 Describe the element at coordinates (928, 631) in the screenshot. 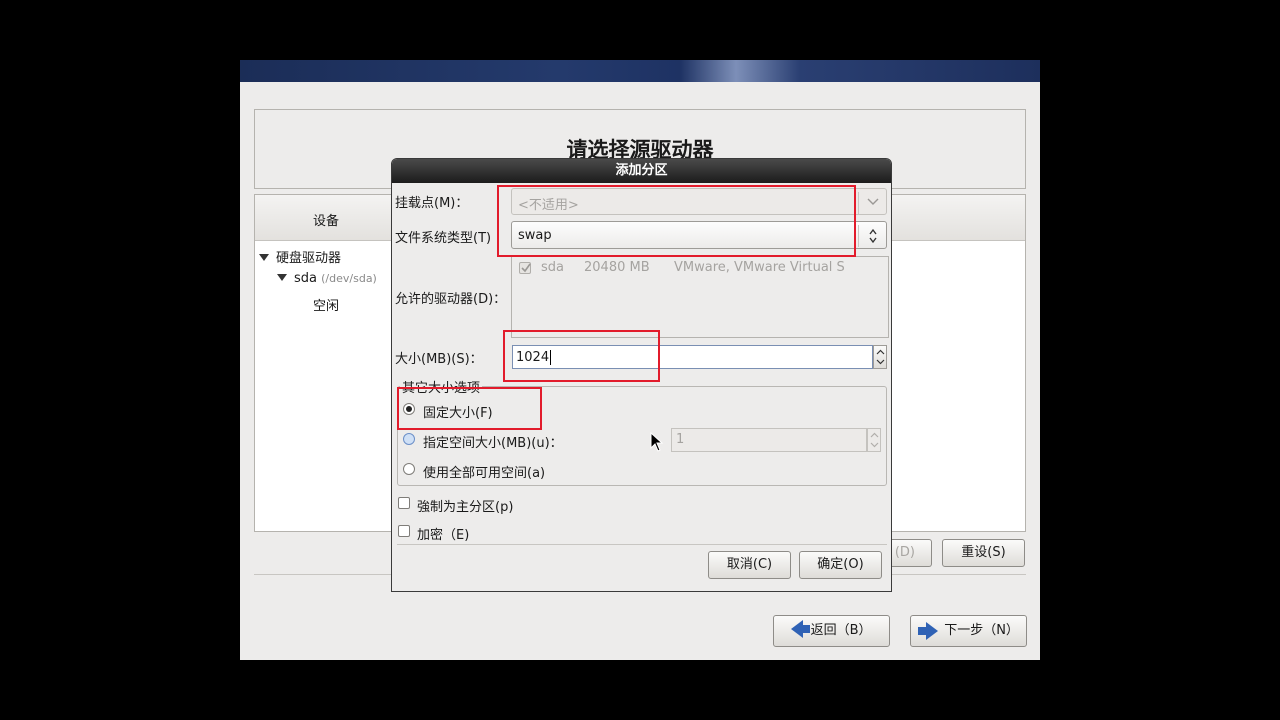

I see `next-arrow-icon` at that location.